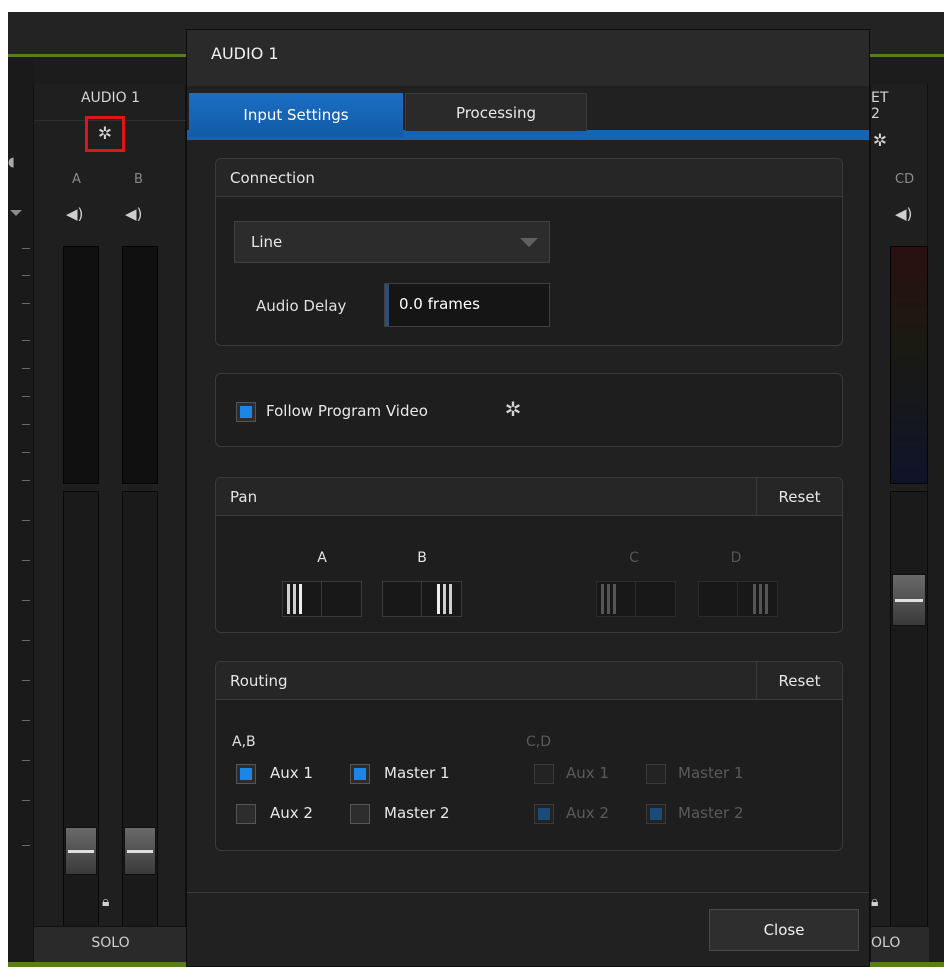 The width and height of the screenshot is (944, 967). I want to click on pan-title: Pan, so click(244, 497).